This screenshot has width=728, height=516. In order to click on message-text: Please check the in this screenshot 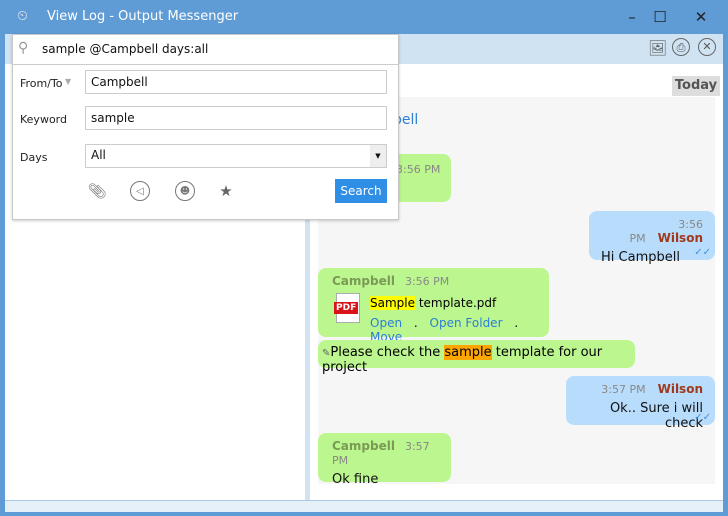, I will do `click(387, 352)`.